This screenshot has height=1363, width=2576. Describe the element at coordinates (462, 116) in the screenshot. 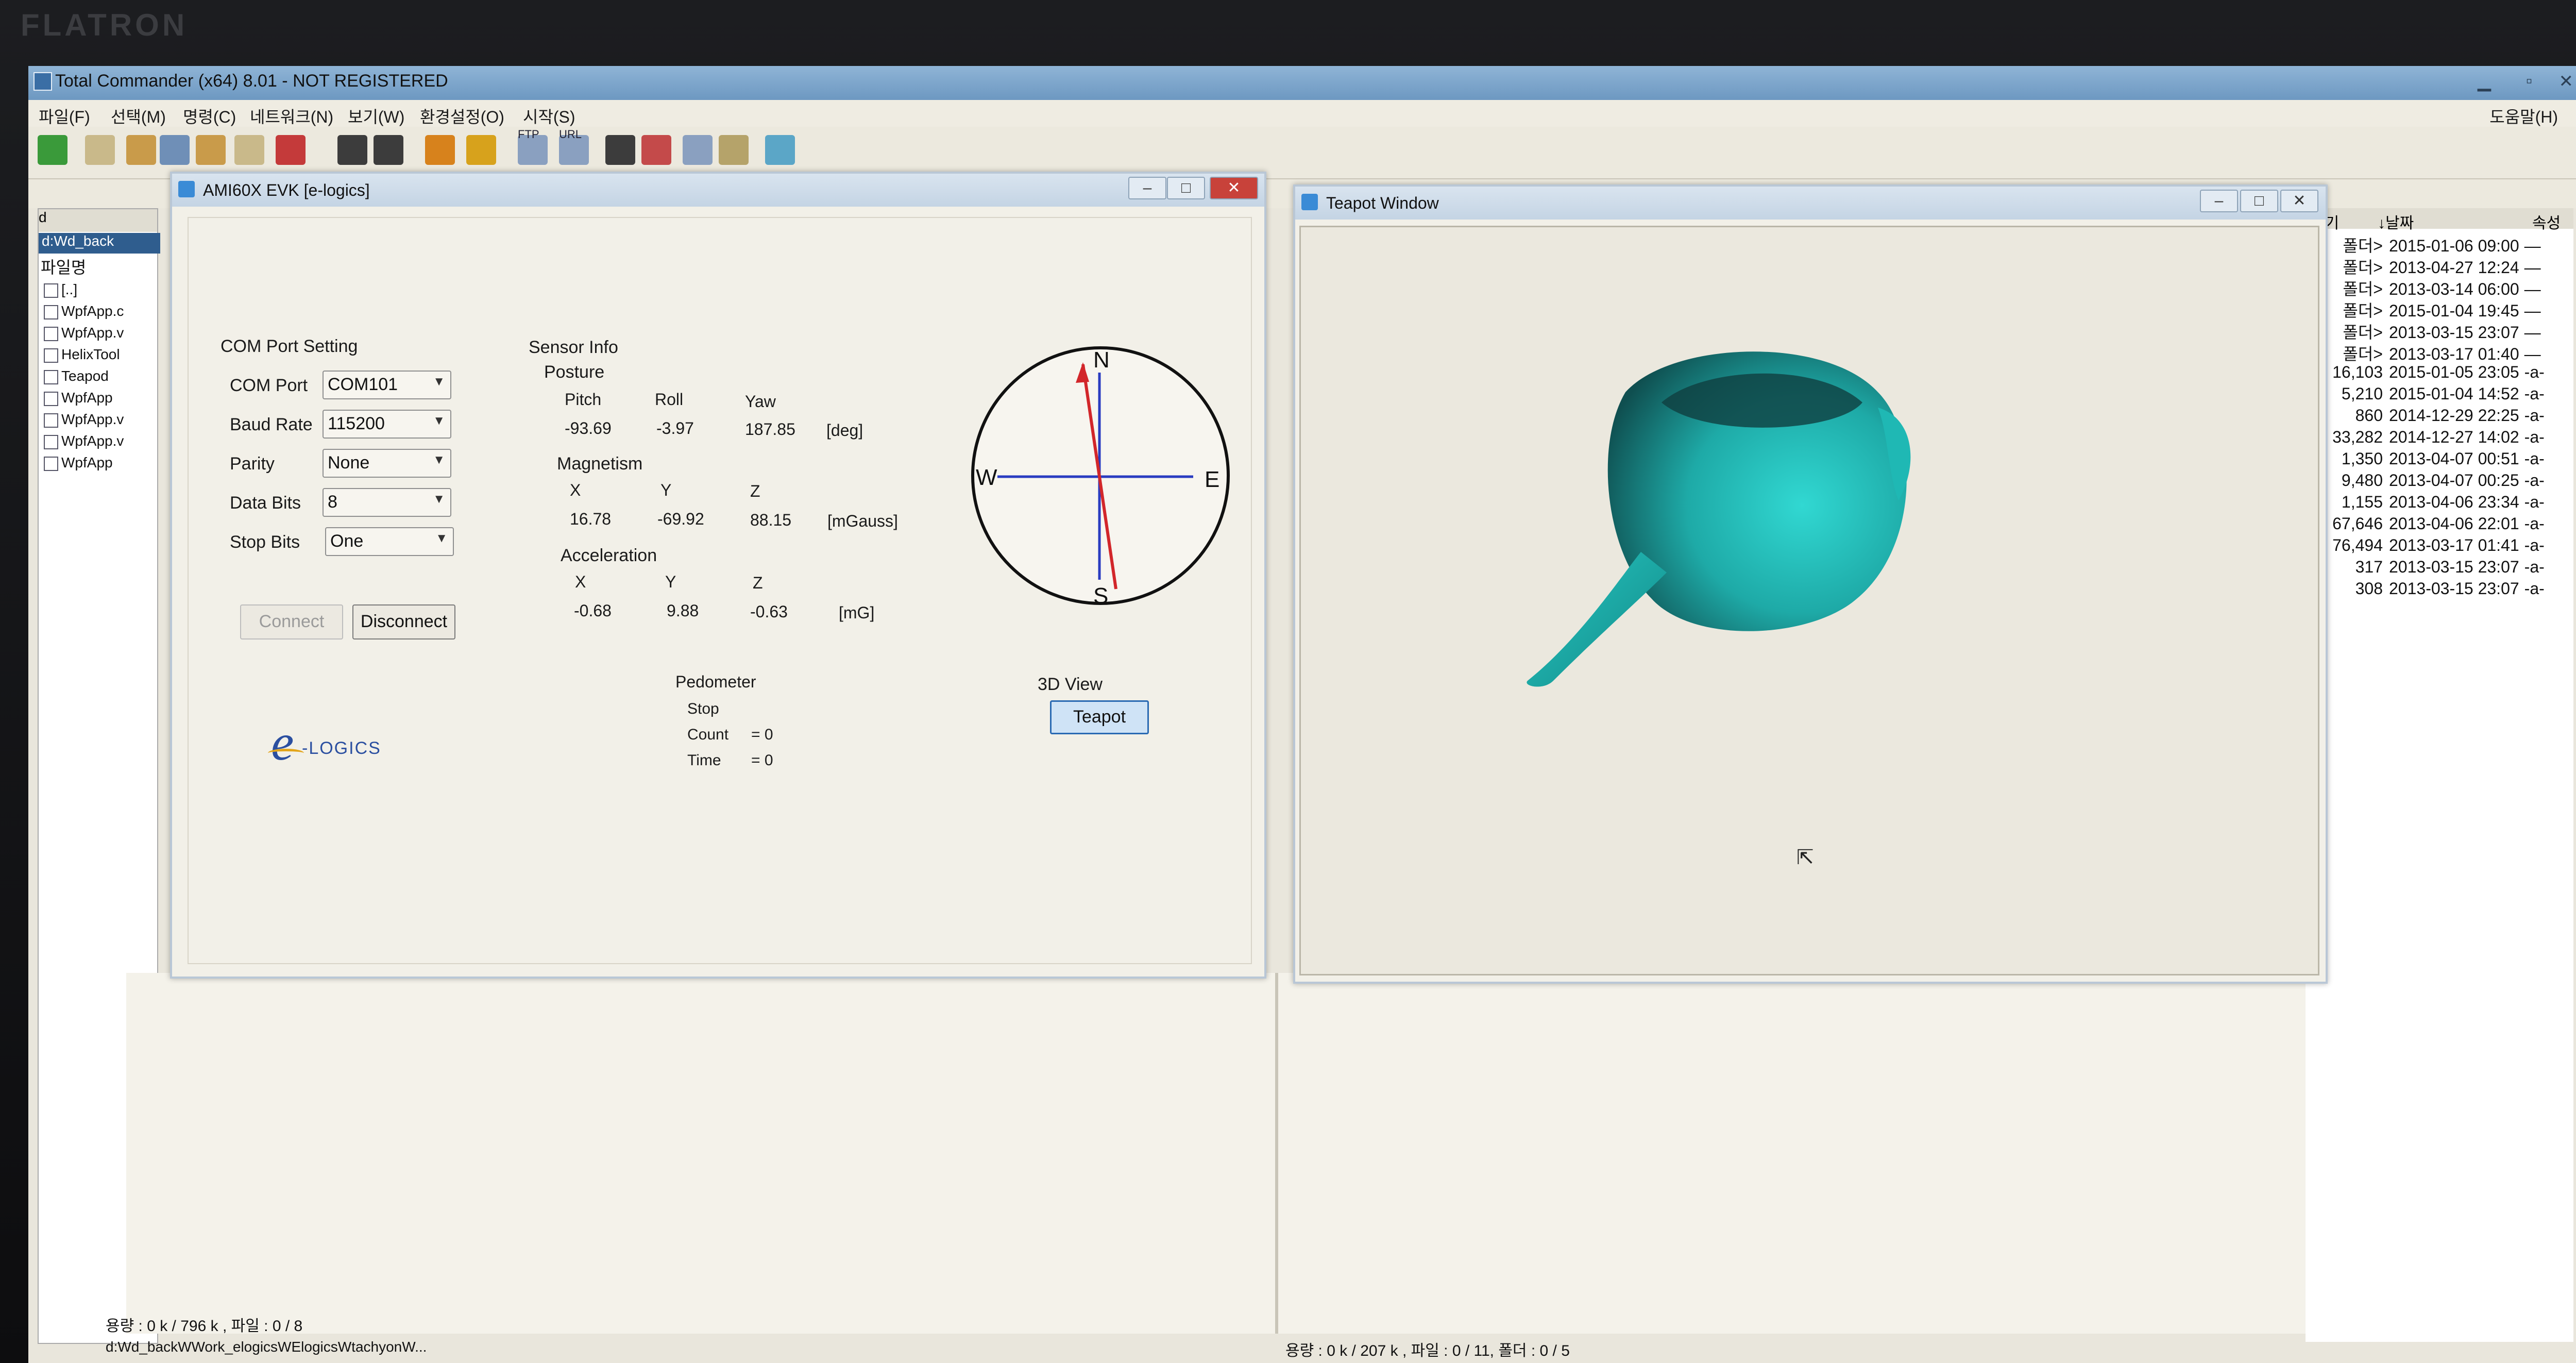

I see `menu-config: 환경설정(O)` at that location.